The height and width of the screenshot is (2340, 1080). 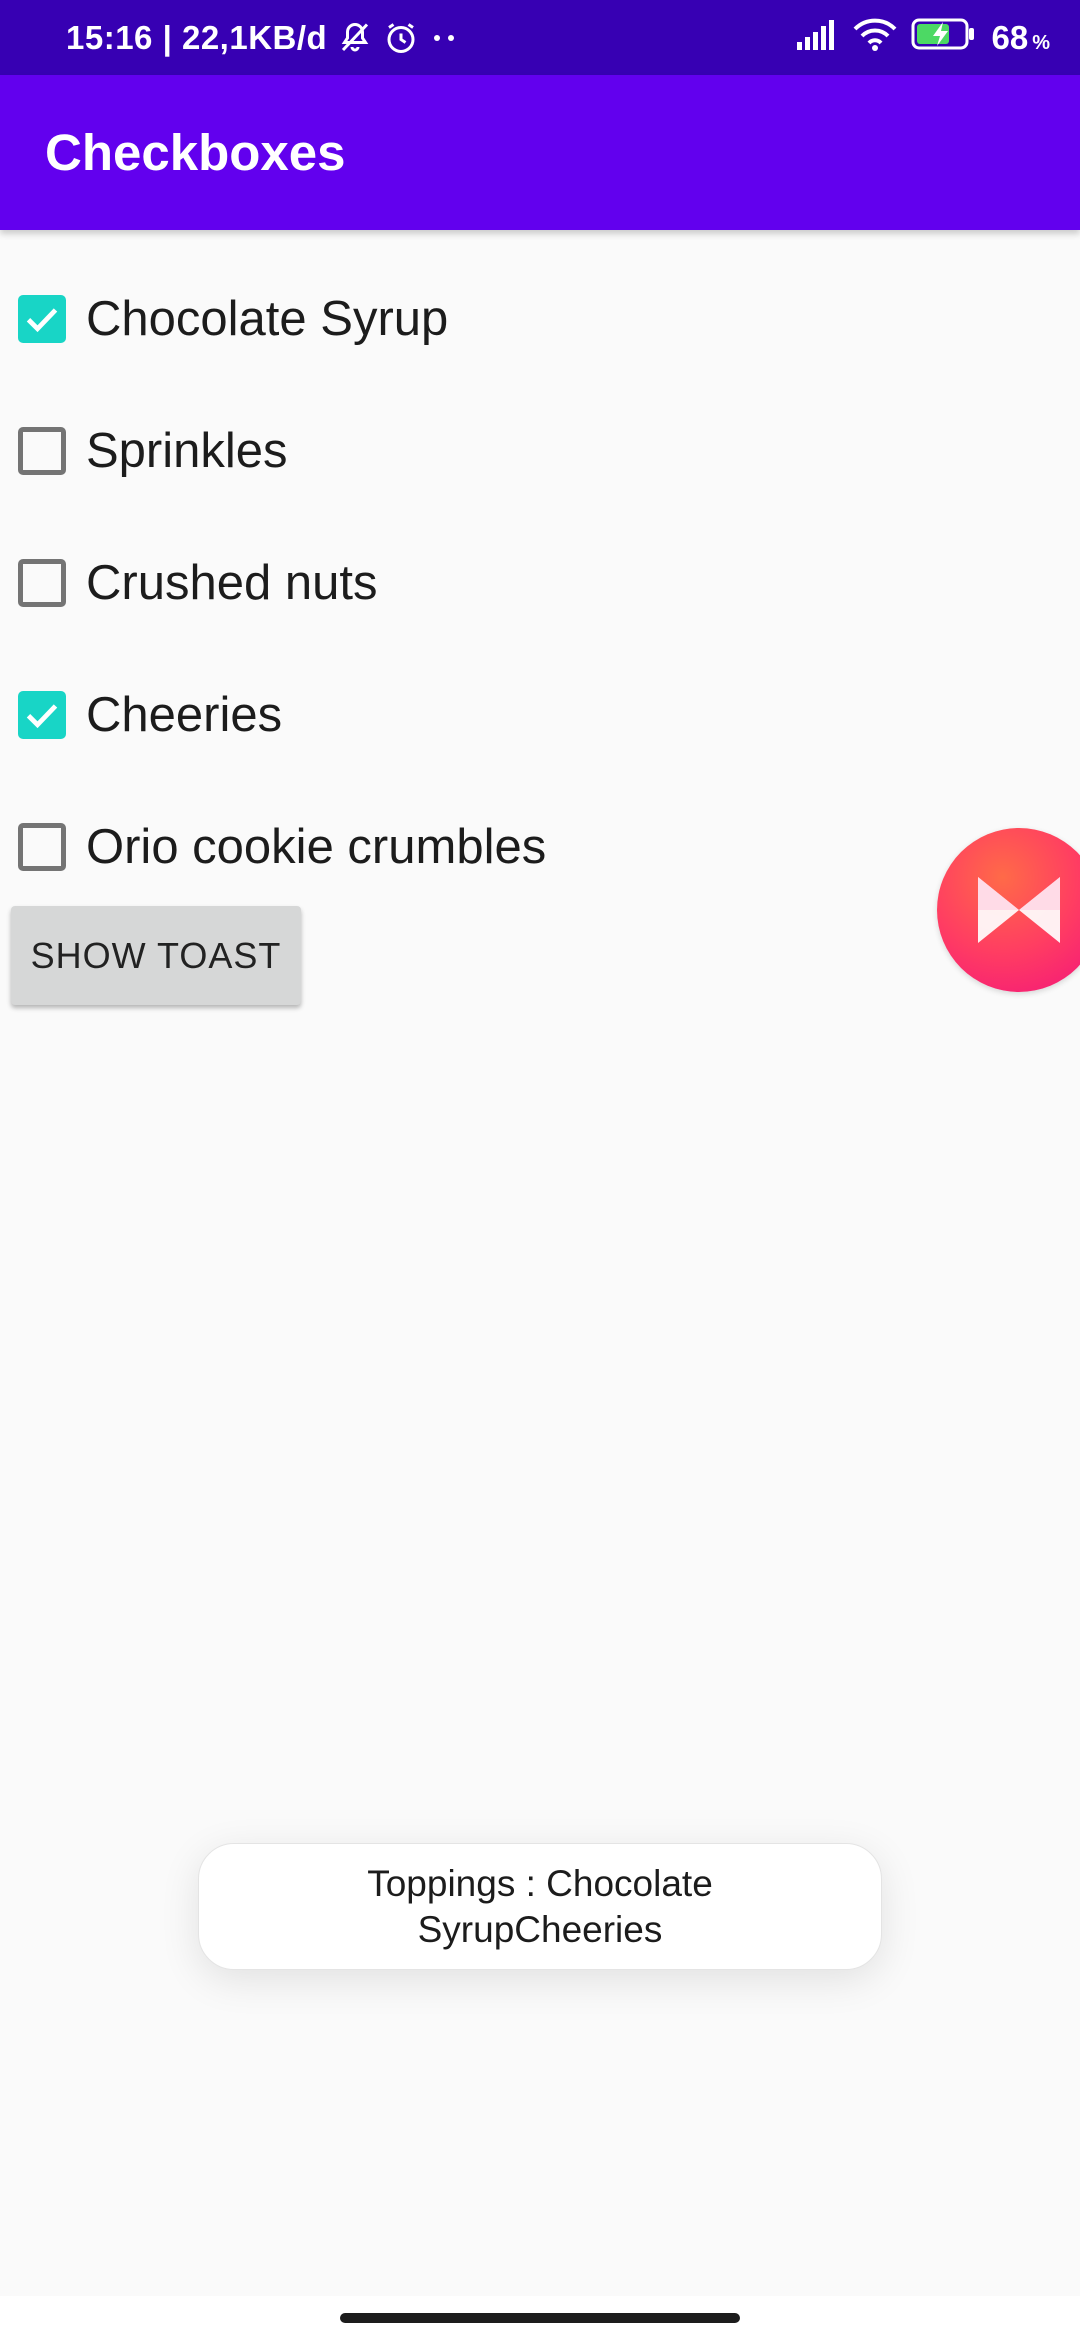 I want to click on checkbox-orio-cookie-crumbles: Orio cookie crumbles, so click(x=281, y=847).